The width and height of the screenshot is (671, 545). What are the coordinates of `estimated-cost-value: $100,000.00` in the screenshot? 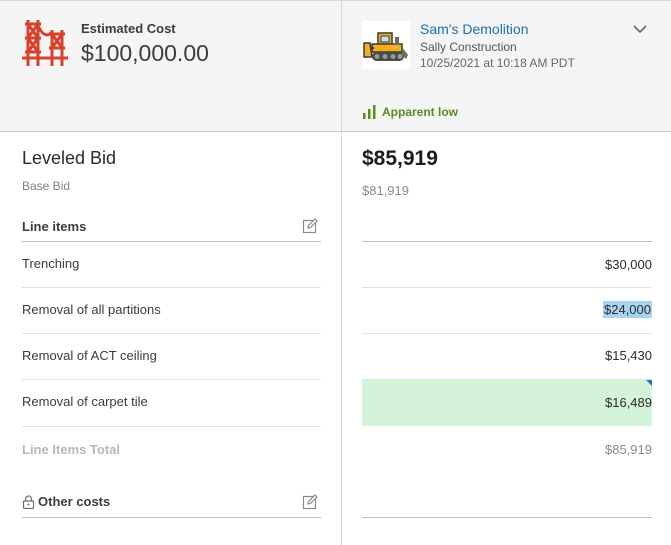 It's located at (145, 53).